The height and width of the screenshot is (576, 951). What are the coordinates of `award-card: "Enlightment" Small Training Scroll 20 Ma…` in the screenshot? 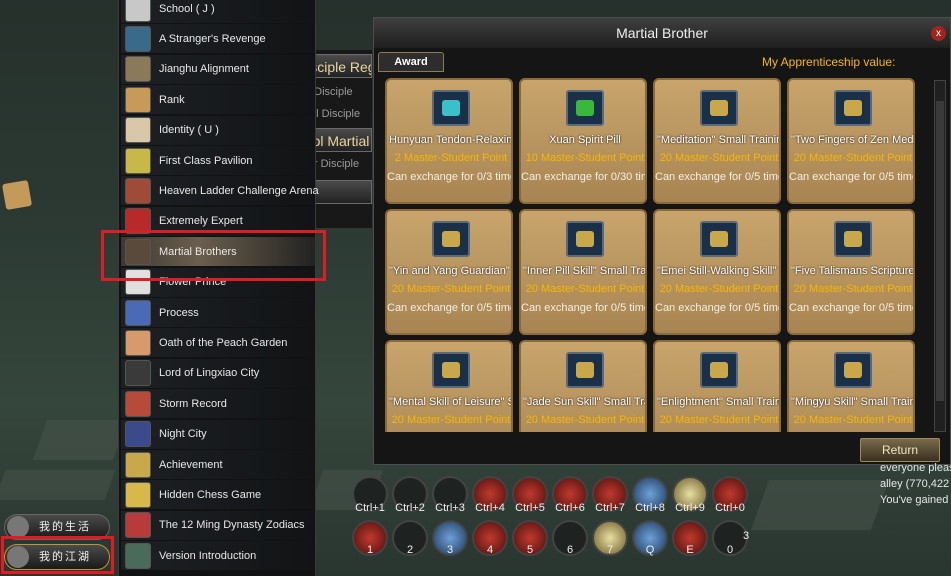 It's located at (717, 386).